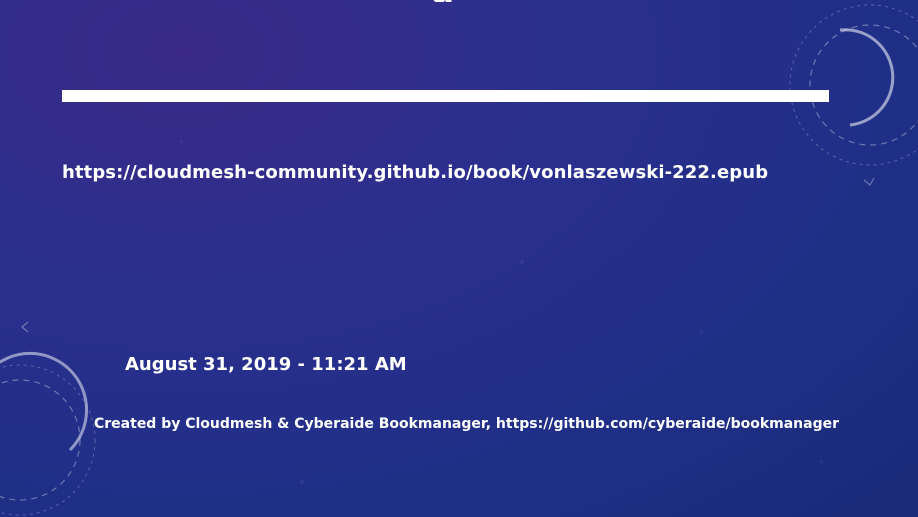  Describe the element at coordinates (445, 96) in the screenshot. I see `title-divider` at that location.